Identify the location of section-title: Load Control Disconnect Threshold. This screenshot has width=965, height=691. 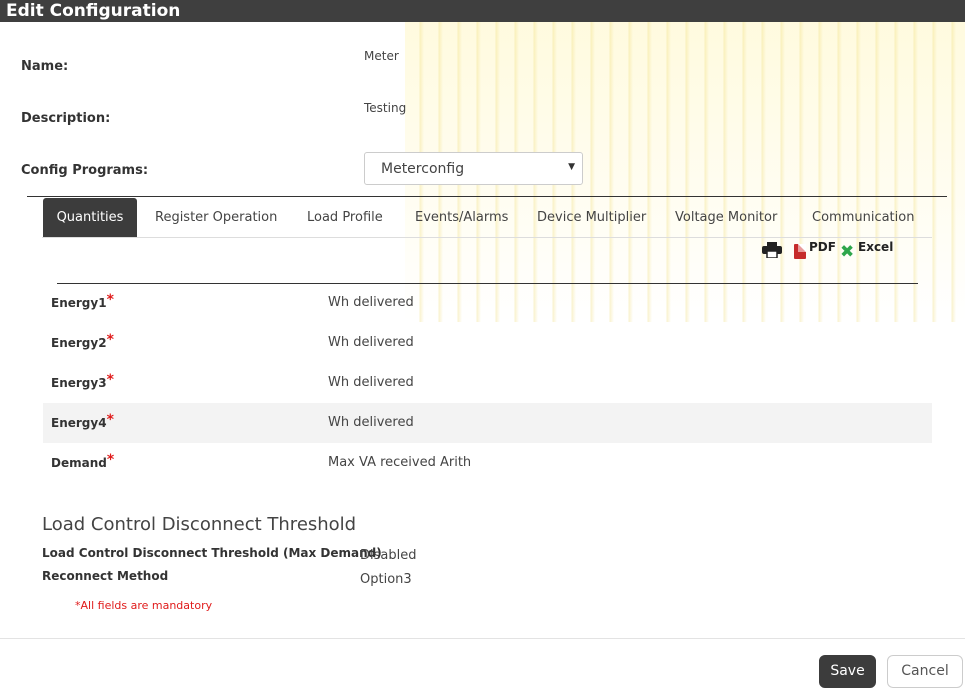
(199, 524).